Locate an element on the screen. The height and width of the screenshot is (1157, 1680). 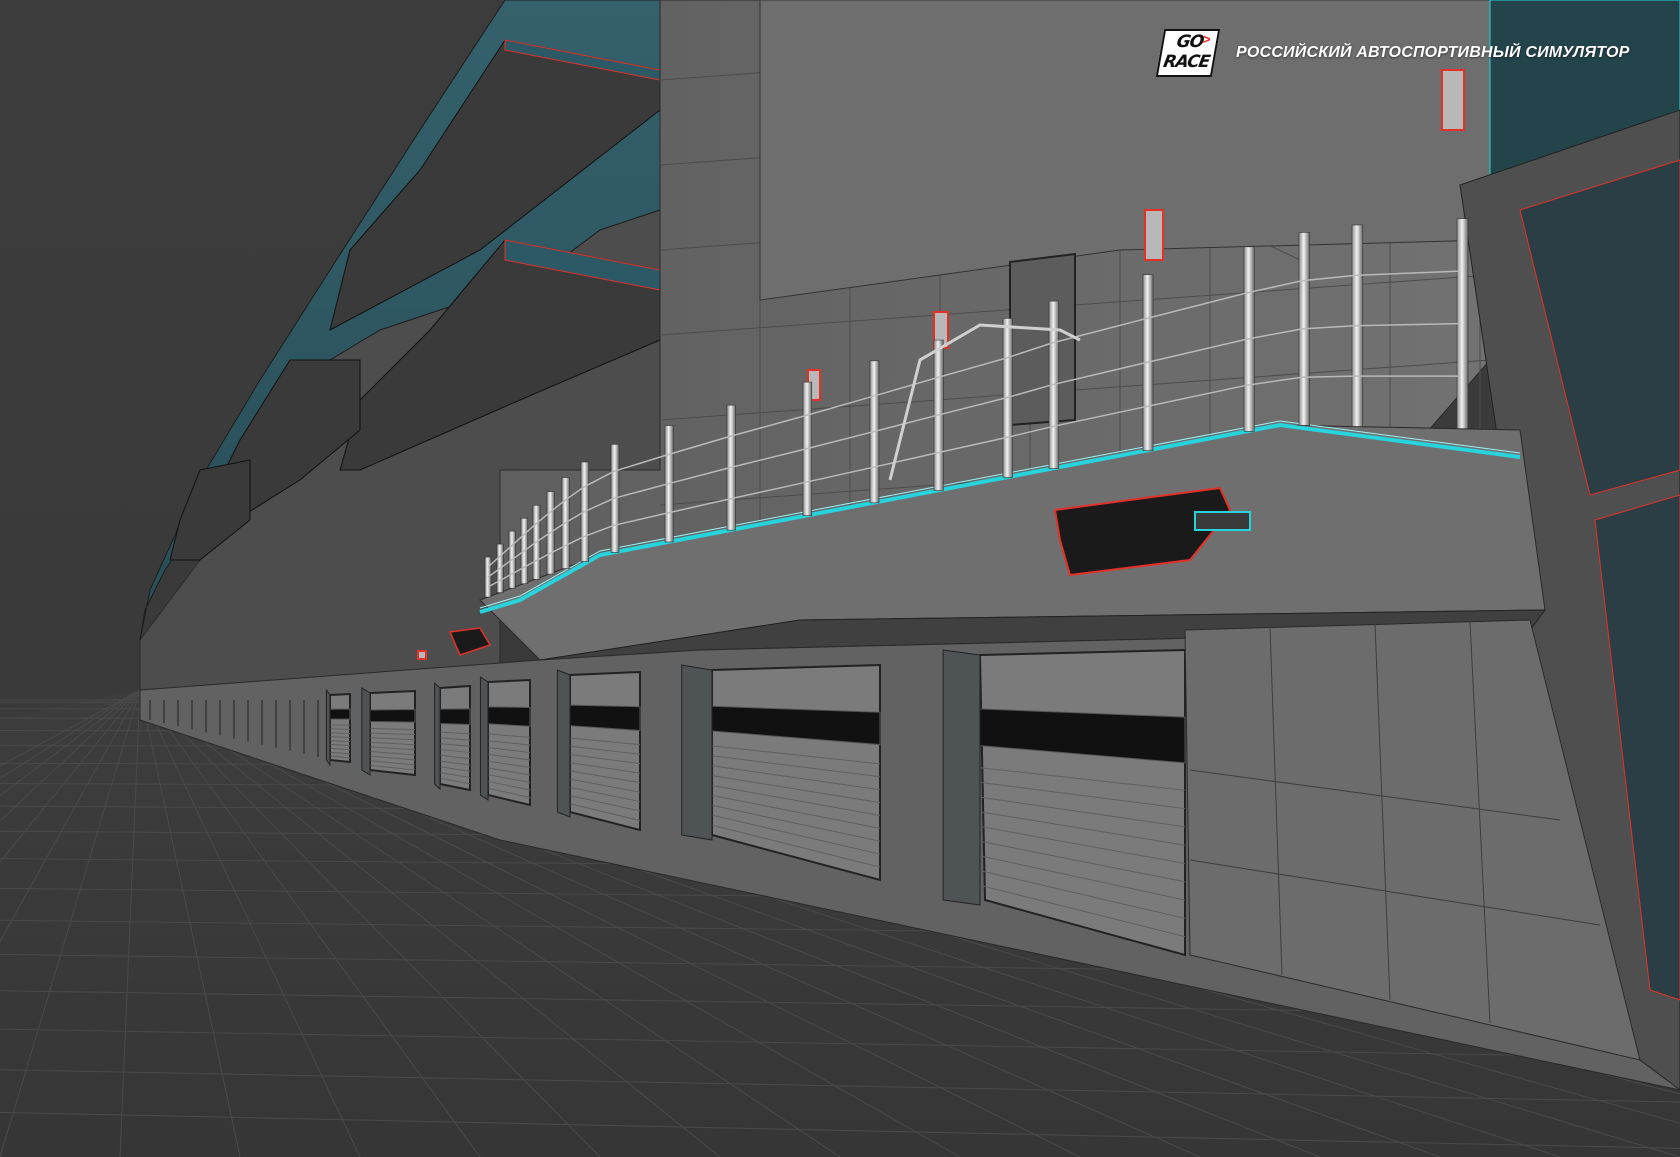
gorace-logo: GO > RACE is located at coordinates (1188, 53).